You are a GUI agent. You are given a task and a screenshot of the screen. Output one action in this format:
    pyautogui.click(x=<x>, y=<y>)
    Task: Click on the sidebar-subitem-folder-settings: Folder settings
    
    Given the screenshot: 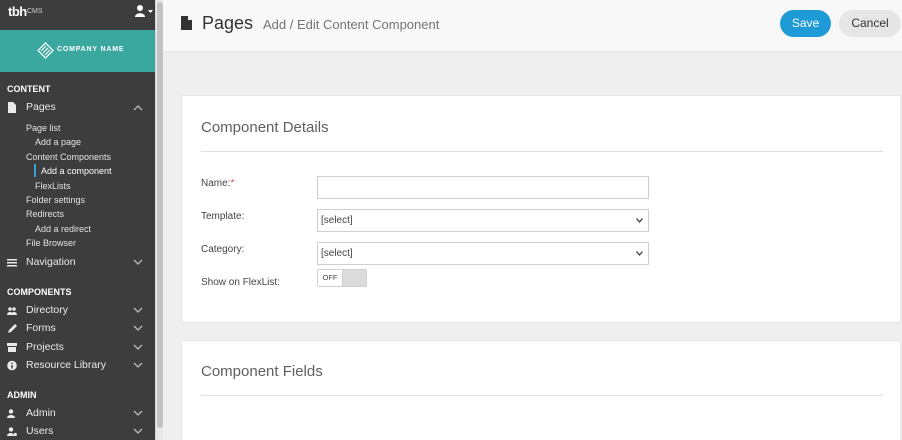 What is the action you would take?
    pyautogui.click(x=55, y=200)
    